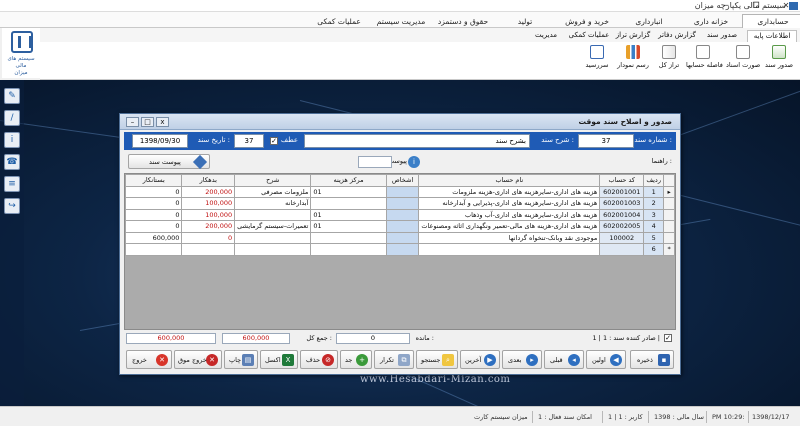 The width and height of the screenshot is (800, 426). I want to click on issuer-checkbox: ✓, so click(668, 338).